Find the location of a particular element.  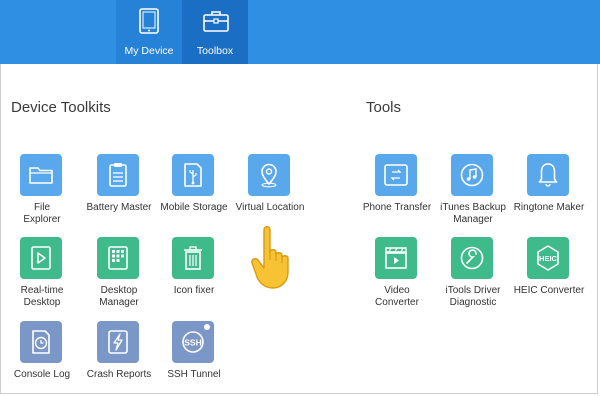

tool-label: Icon fixer is located at coordinates (194, 290).